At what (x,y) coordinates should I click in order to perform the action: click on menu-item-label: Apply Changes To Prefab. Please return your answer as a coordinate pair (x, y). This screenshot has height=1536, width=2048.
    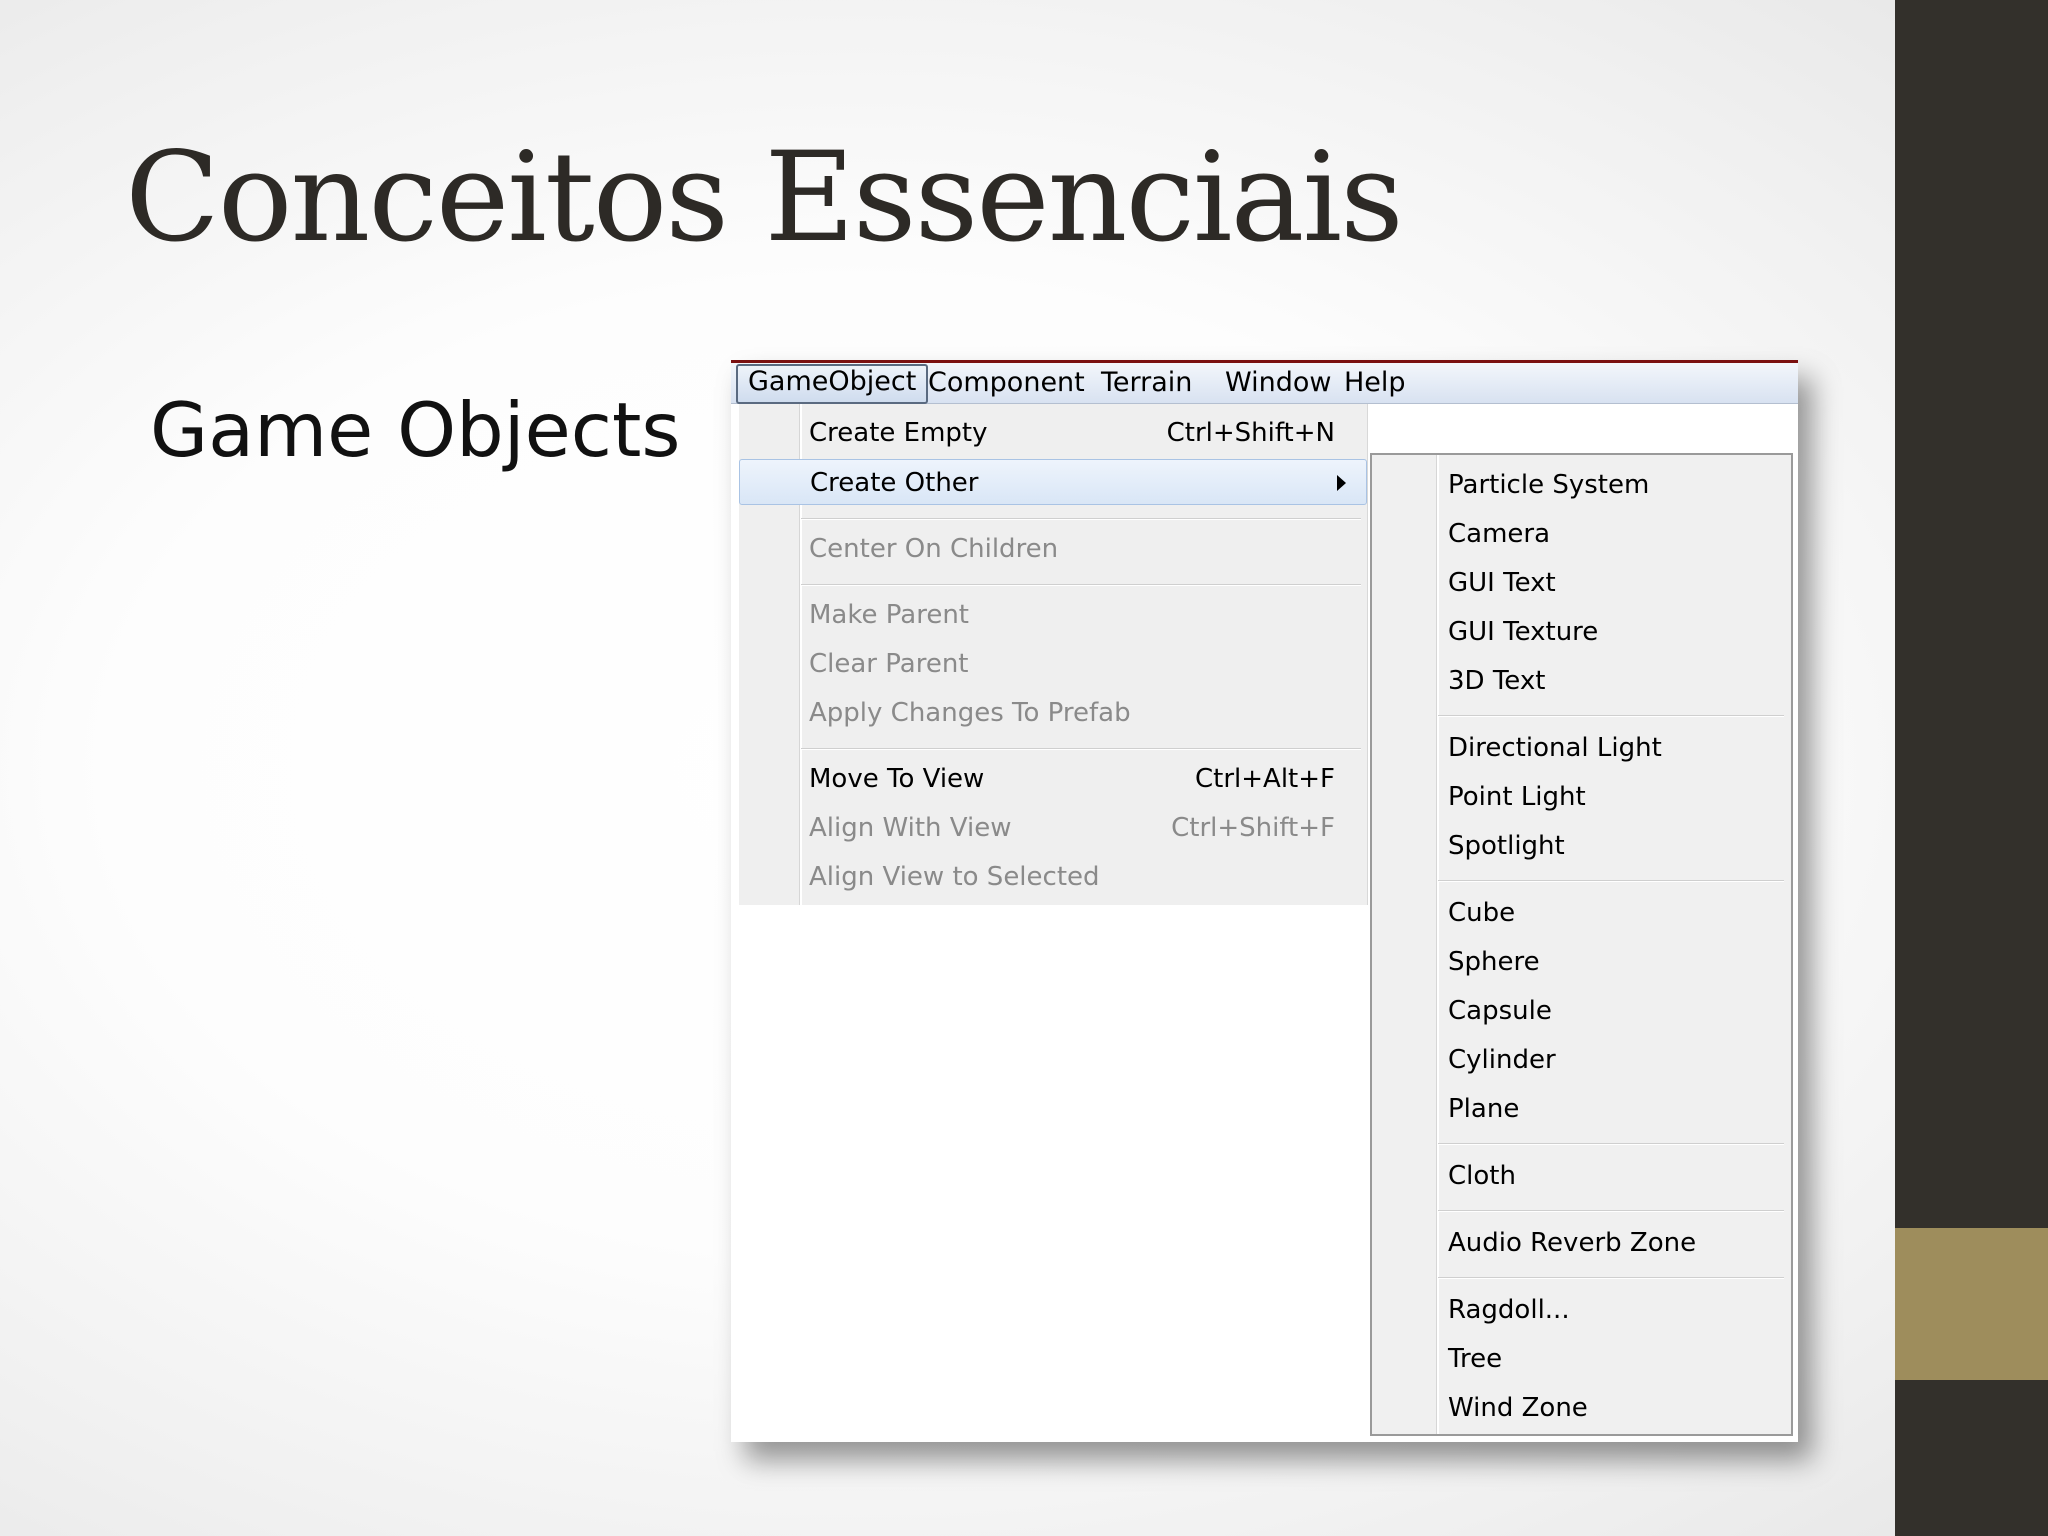
    Looking at the image, I should click on (970, 713).